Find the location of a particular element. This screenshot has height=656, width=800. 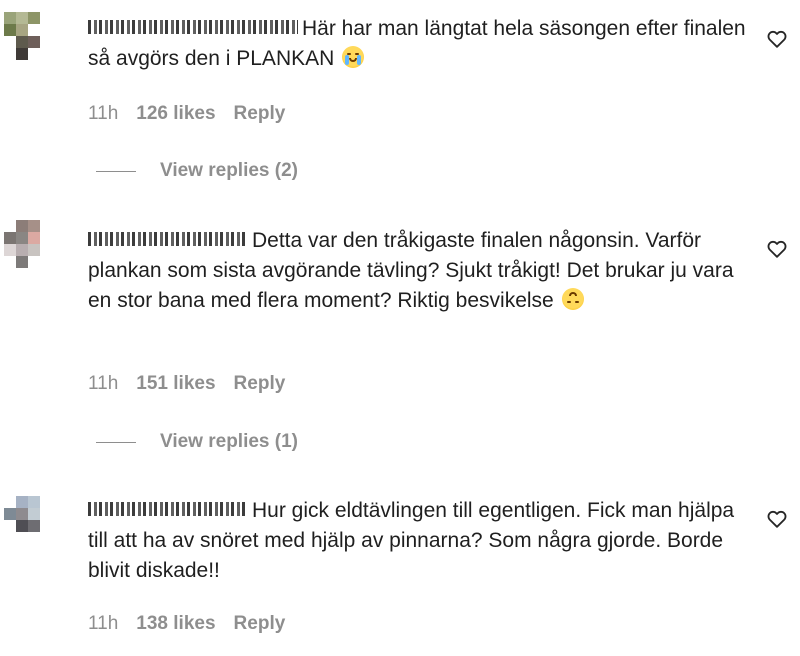

comment-meta: 11h 126 likes Reply is located at coordinates (186, 114).